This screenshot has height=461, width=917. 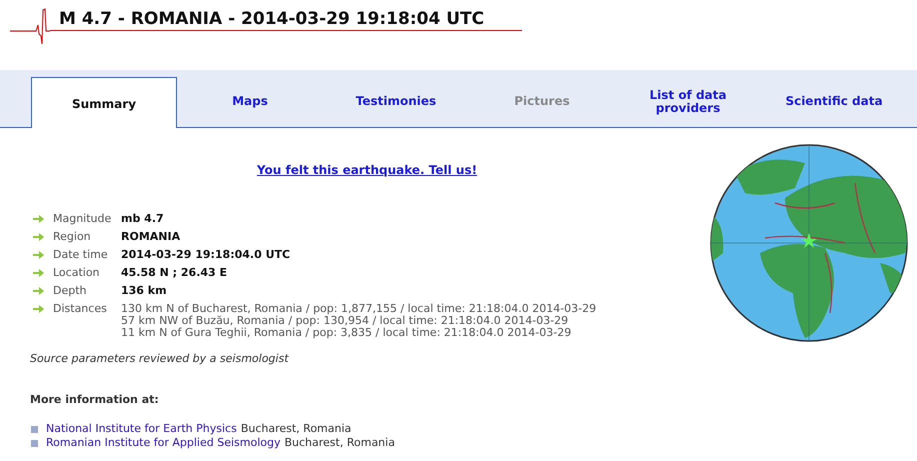 What do you see at coordinates (358, 309) in the screenshot?
I see `field-value: 130 km N of Bucharest, Romania / pop: 1,877,155 / local time: 21:18:04.0 2014-03-29` at bounding box center [358, 309].